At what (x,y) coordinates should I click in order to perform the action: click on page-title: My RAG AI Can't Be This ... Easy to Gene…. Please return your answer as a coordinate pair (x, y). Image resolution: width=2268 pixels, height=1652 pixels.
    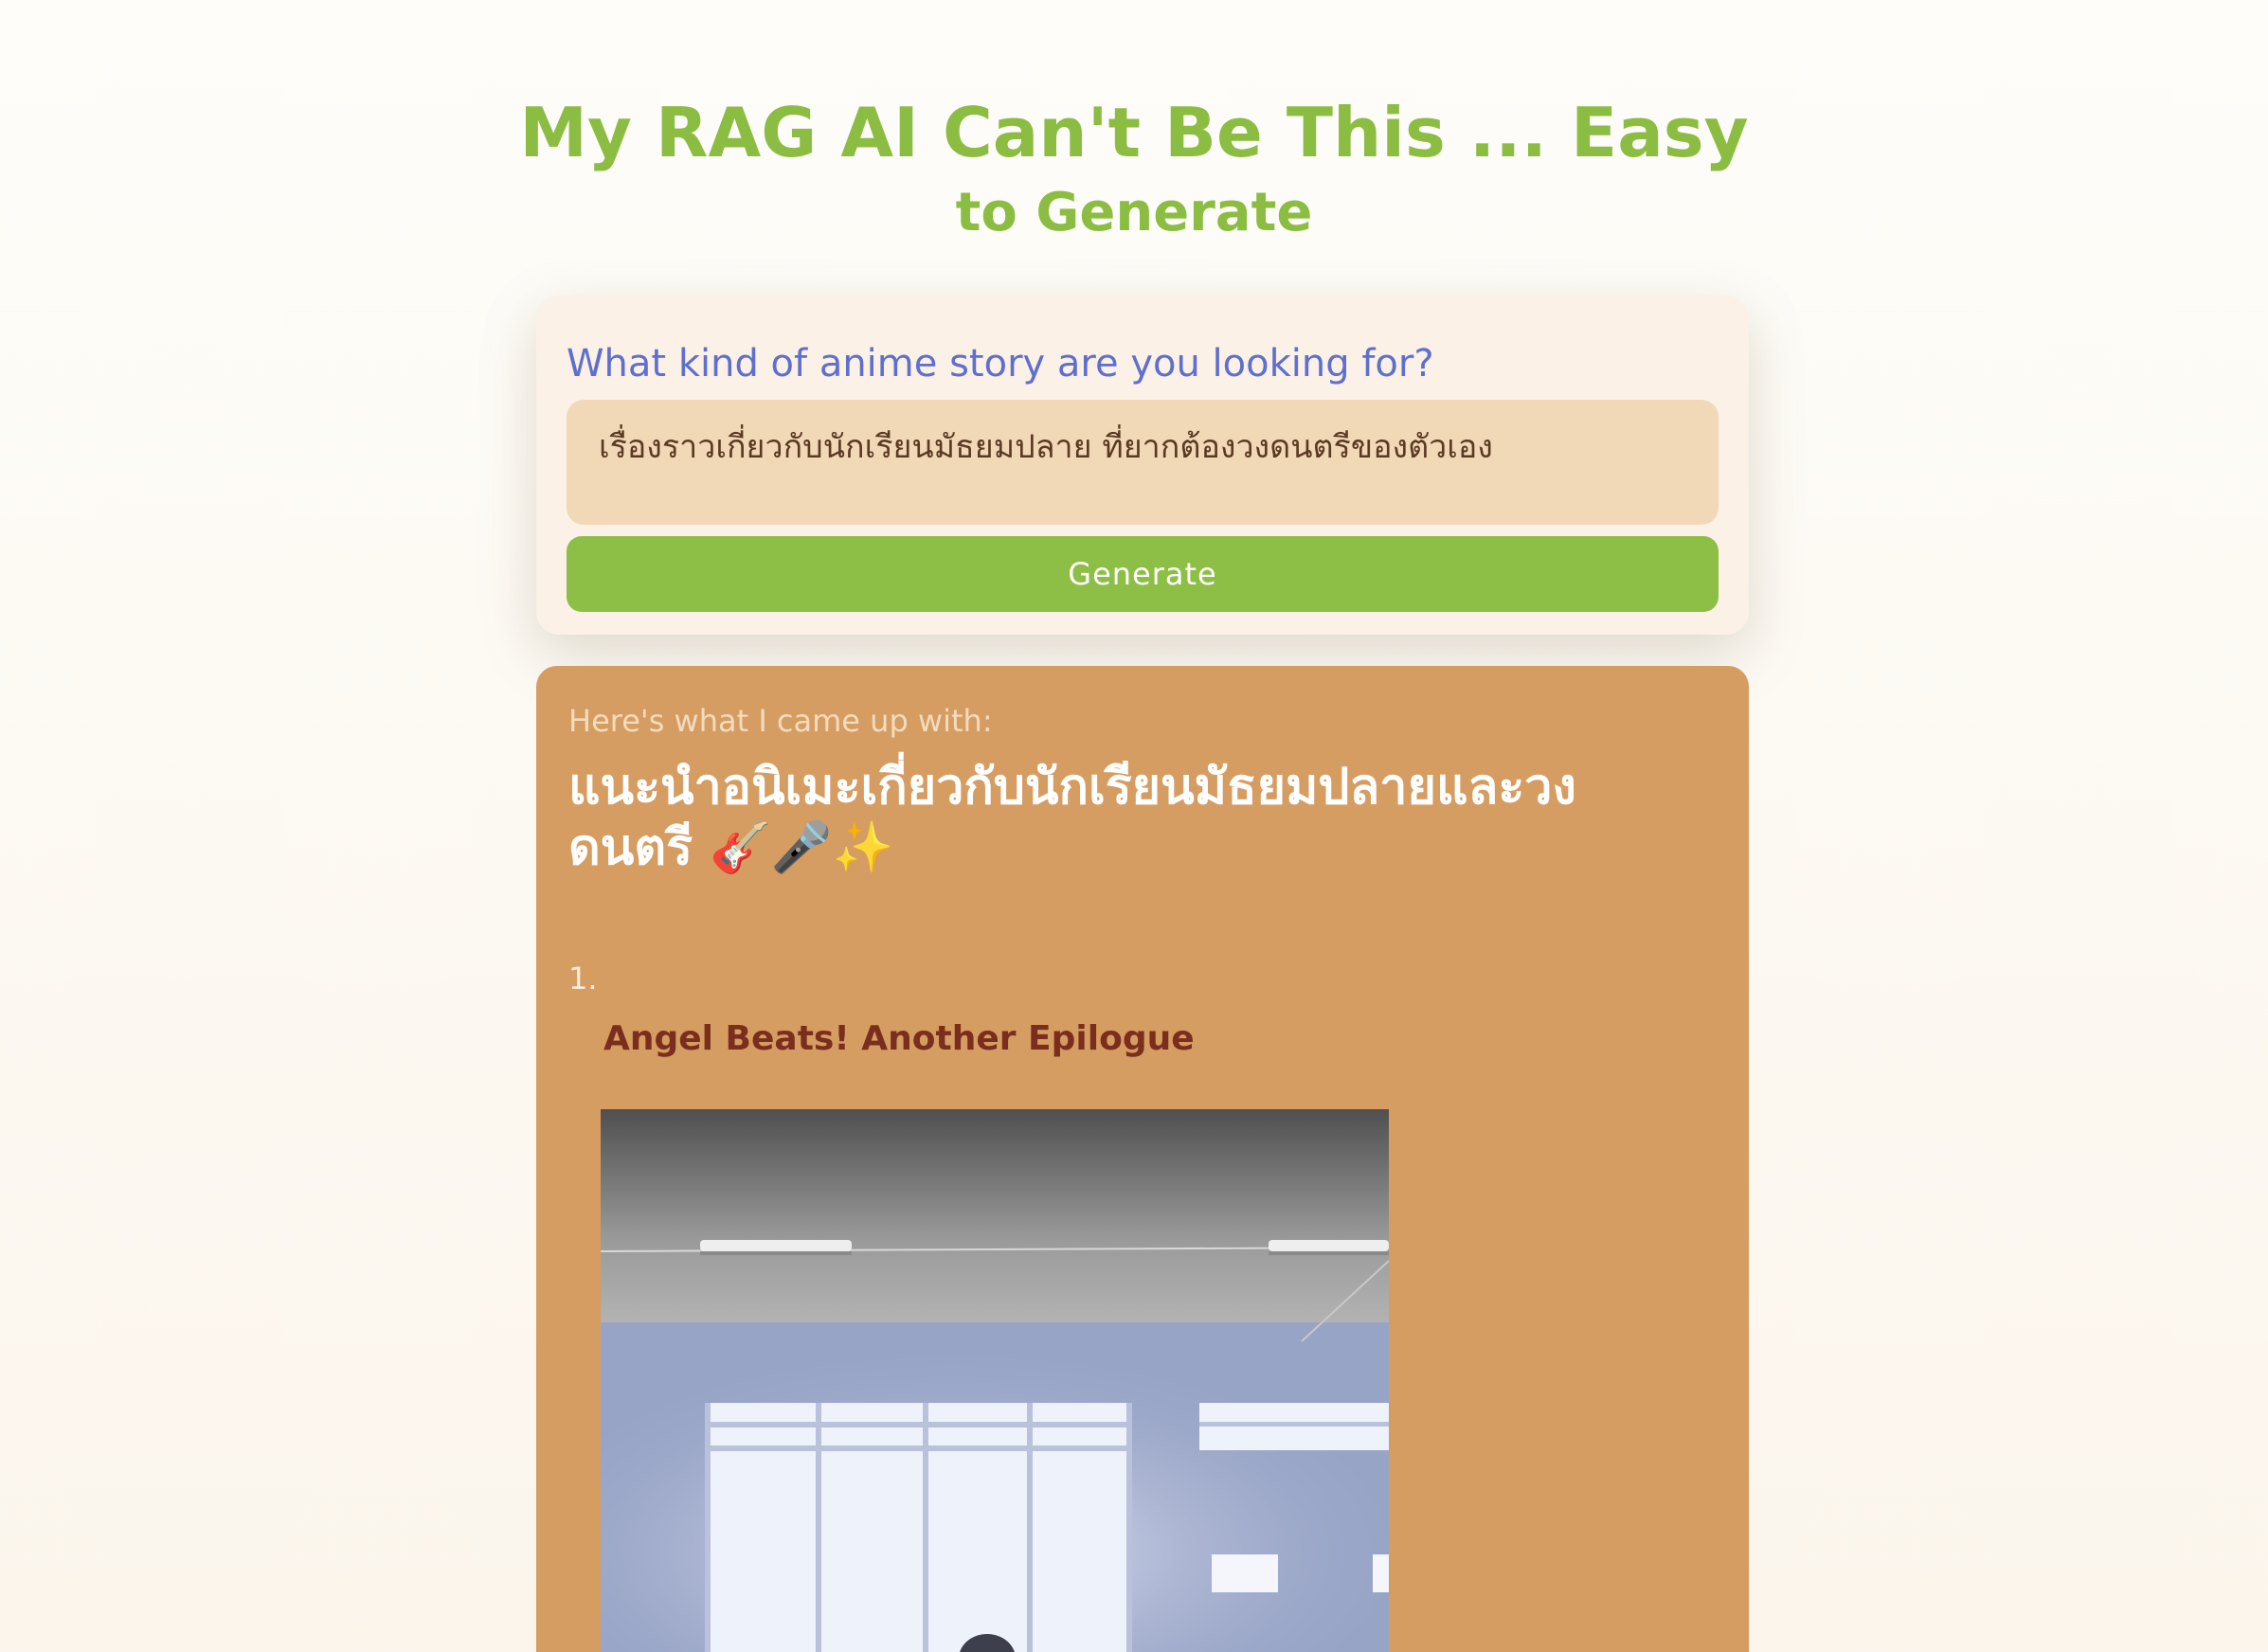
    Looking at the image, I should click on (1134, 165).